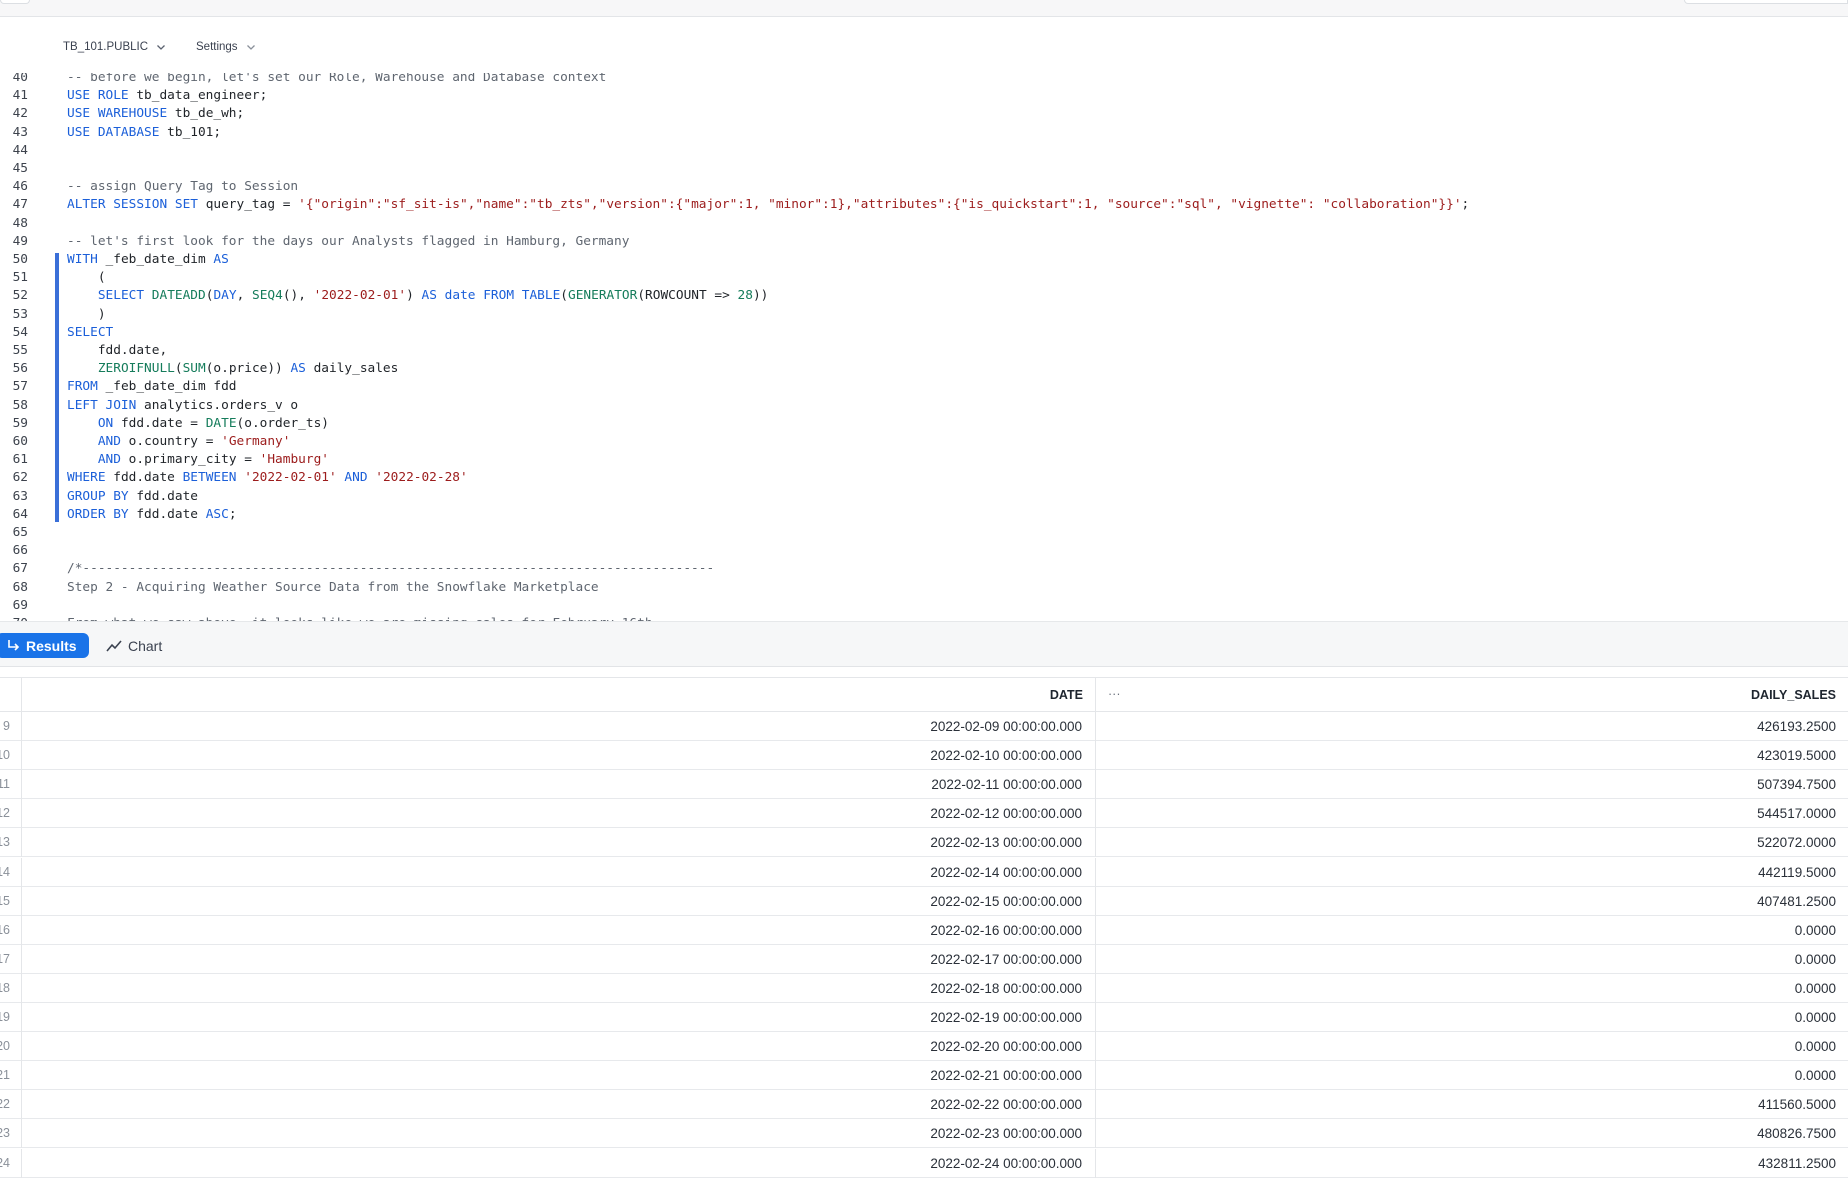 The height and width of the screenshot is (1183, 1848). I want to click on table-row: 142022-02-14 00:00:00.000 442119.5000, so click(924, 872).